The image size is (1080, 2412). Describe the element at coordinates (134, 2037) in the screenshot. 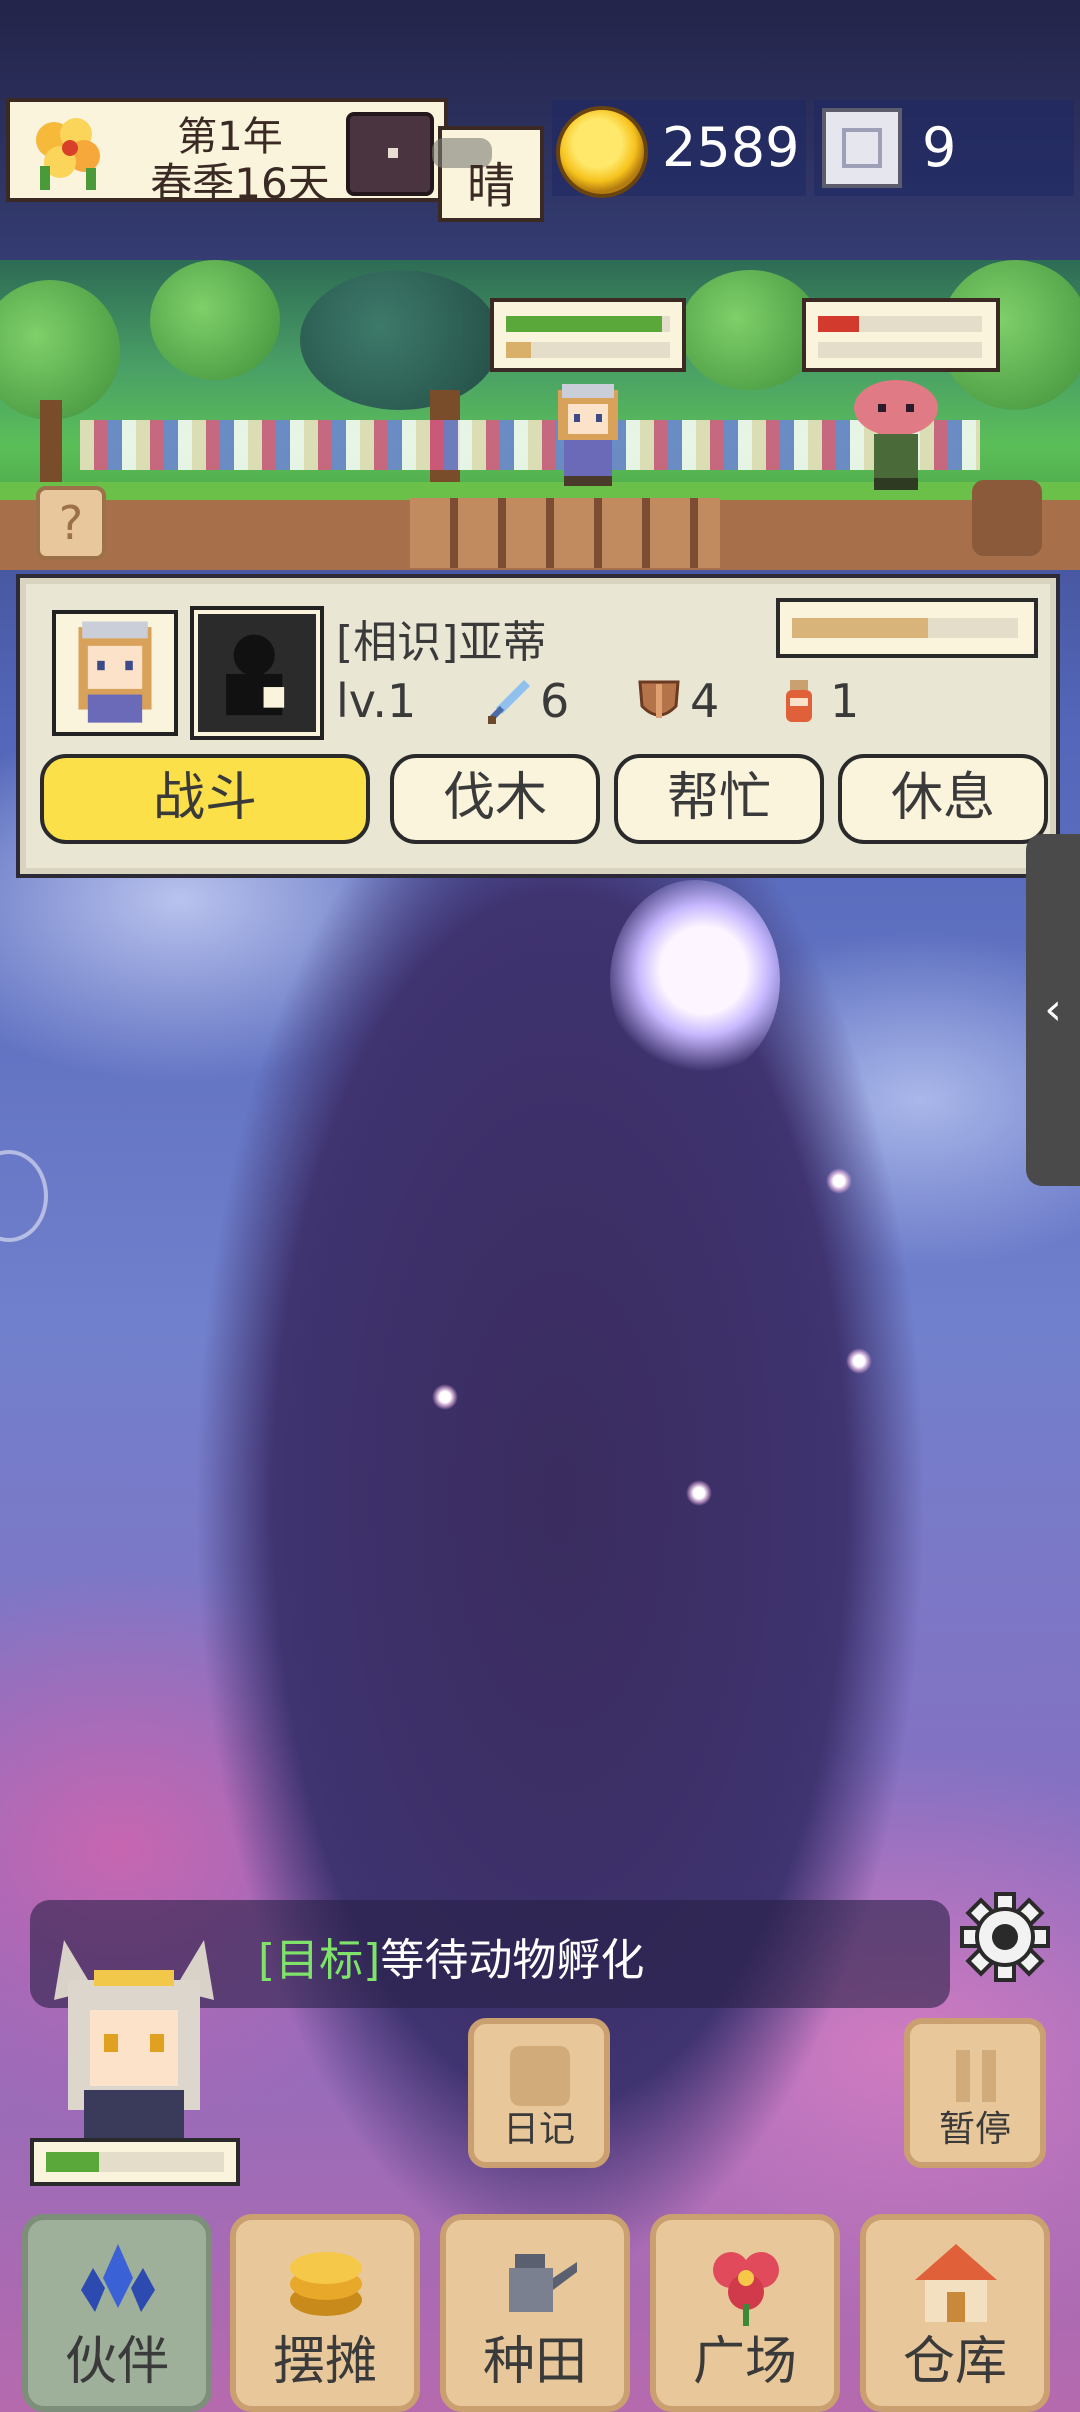

I see `player-avatar` at that location.